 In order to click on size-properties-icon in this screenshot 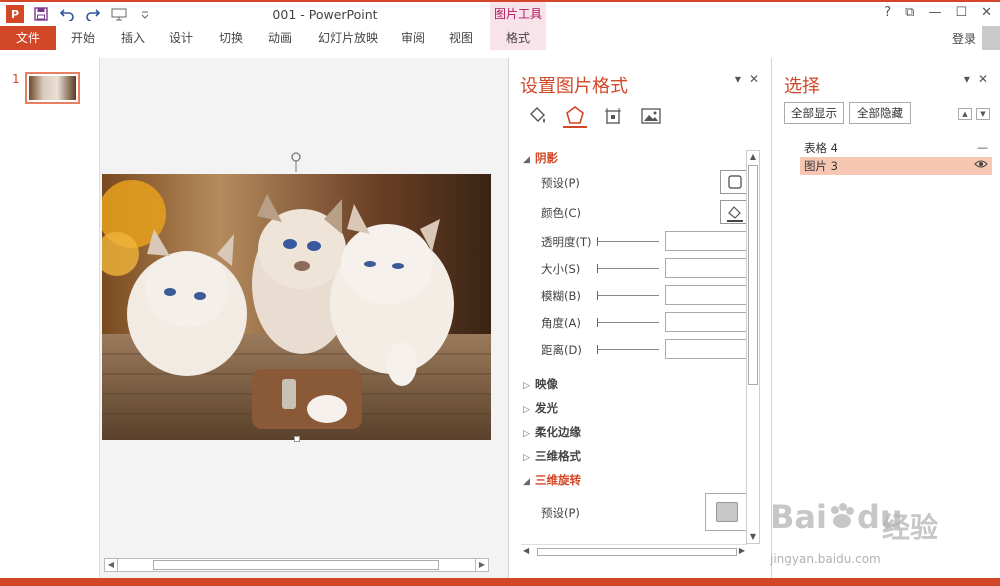, I will do `click(613, 116)`.